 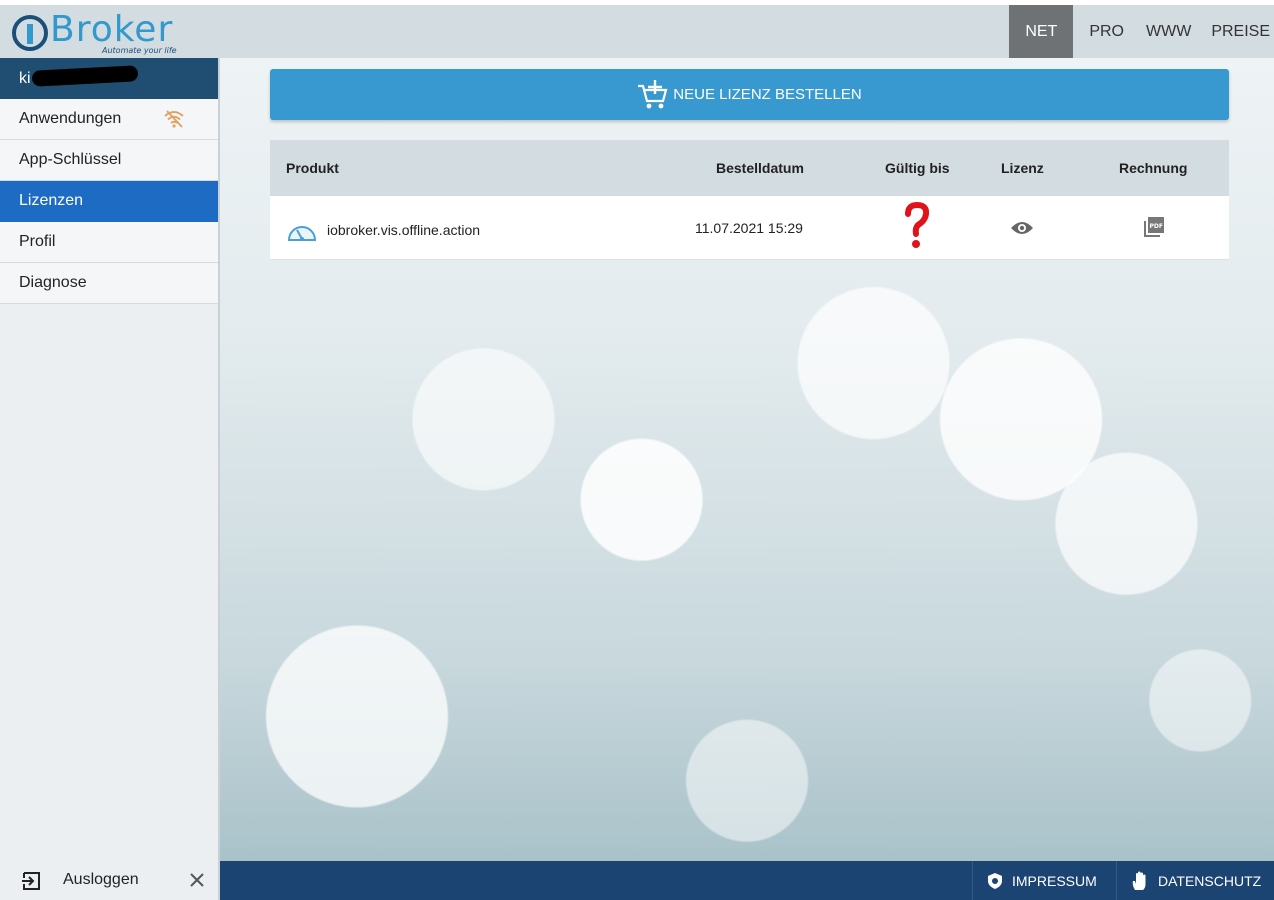 What do you see at coordinates (112, 29) in the screenshot?
I see `logo-text: Broker` at bounding box center [112, 29].